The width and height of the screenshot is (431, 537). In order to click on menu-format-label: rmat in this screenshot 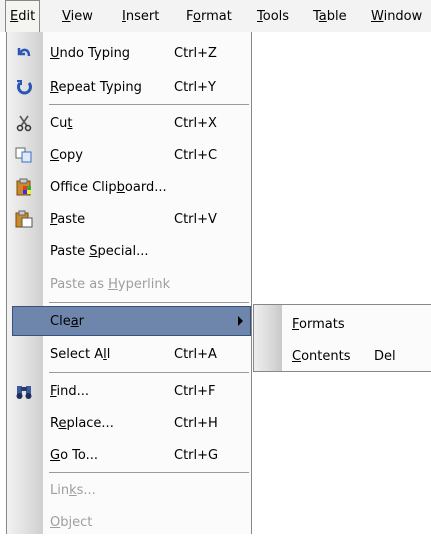, I will do `click(216, 16)`.